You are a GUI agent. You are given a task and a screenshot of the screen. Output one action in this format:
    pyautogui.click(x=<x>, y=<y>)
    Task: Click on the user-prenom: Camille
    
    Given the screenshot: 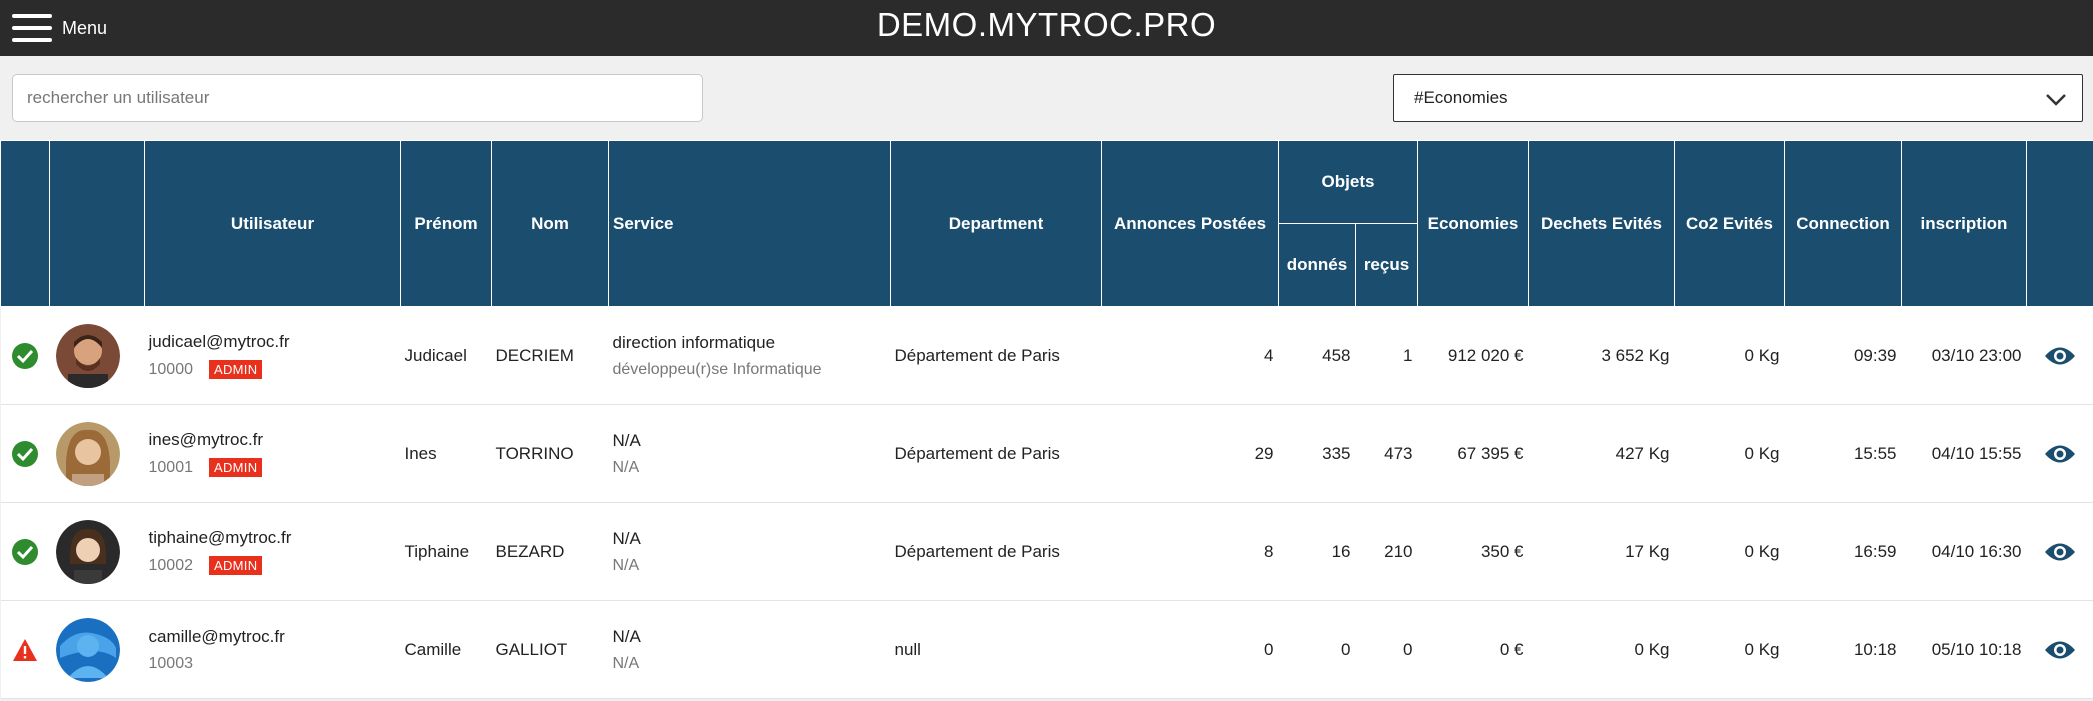 What is the action you would take?
    pyautogui.click(x=446, y=649)
    